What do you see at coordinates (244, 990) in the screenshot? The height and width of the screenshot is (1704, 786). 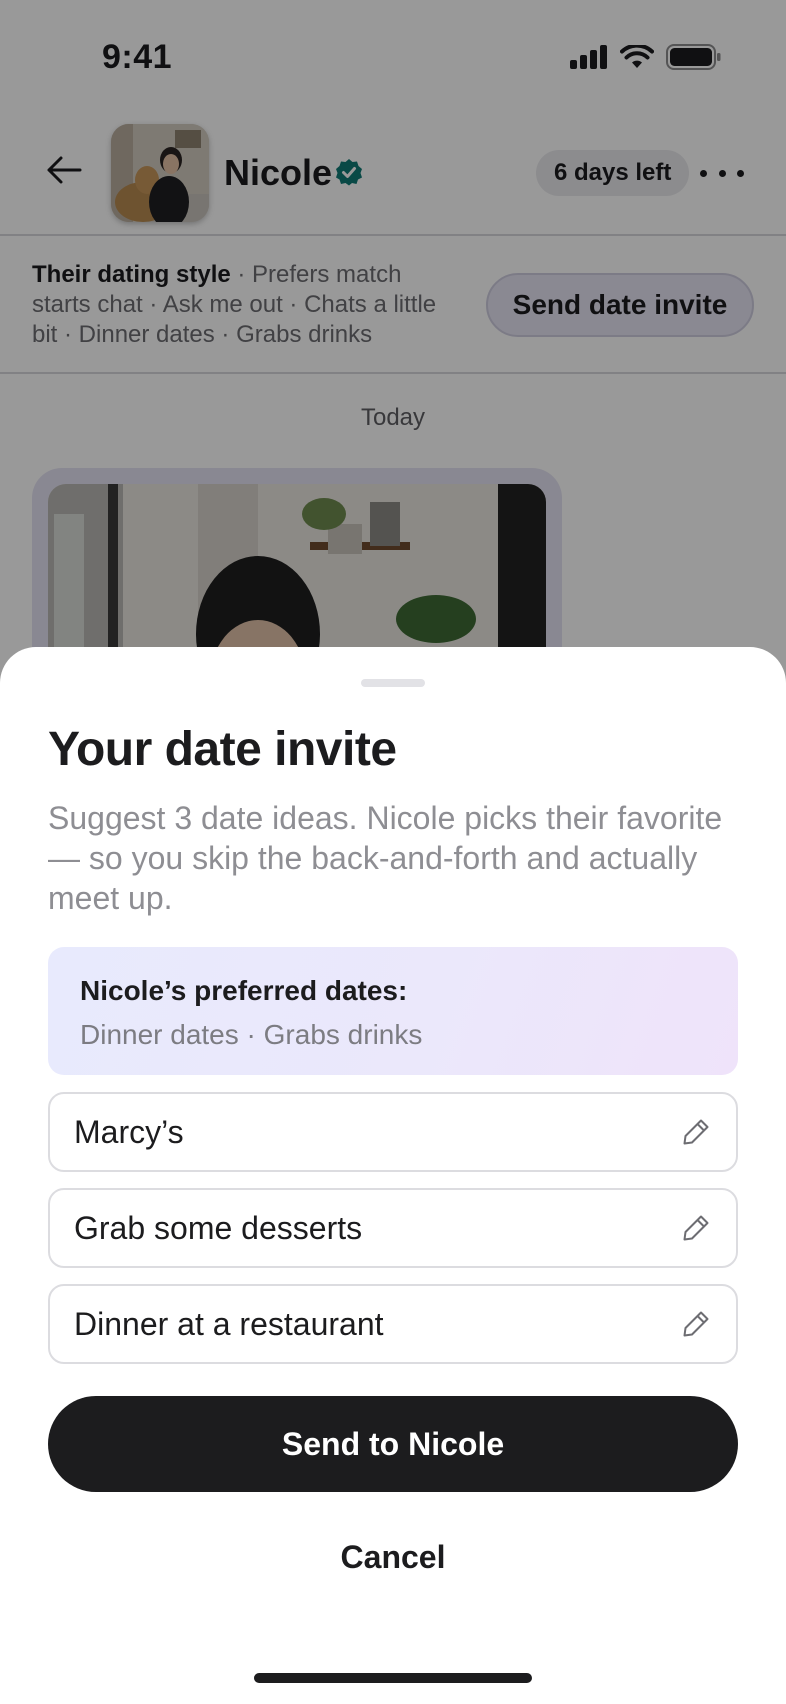 I see `preferred-dates-title: Nicole’s preferred dates:` at bounding box center [244, 990].